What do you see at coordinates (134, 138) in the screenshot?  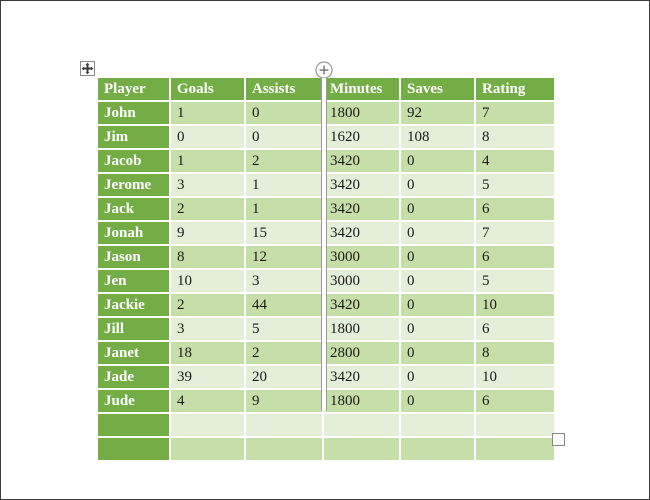 I see `row-header-player: Jim` at bounding box center [134, 138].